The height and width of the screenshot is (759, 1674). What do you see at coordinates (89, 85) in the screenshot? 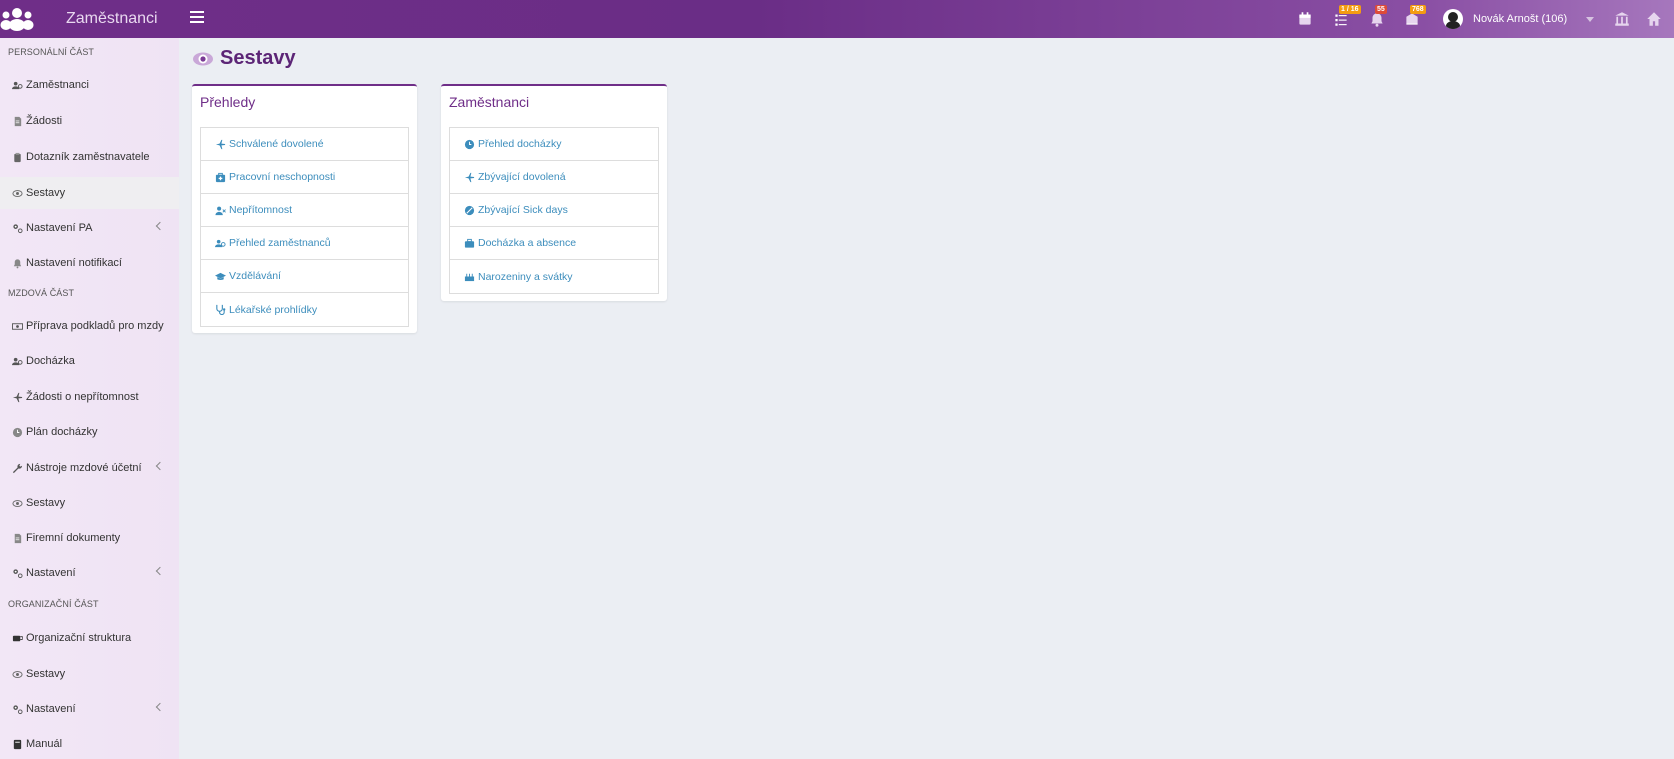
I see `sidebar-item-employees: Zaměstnanci` at bounding box center [89, 85].